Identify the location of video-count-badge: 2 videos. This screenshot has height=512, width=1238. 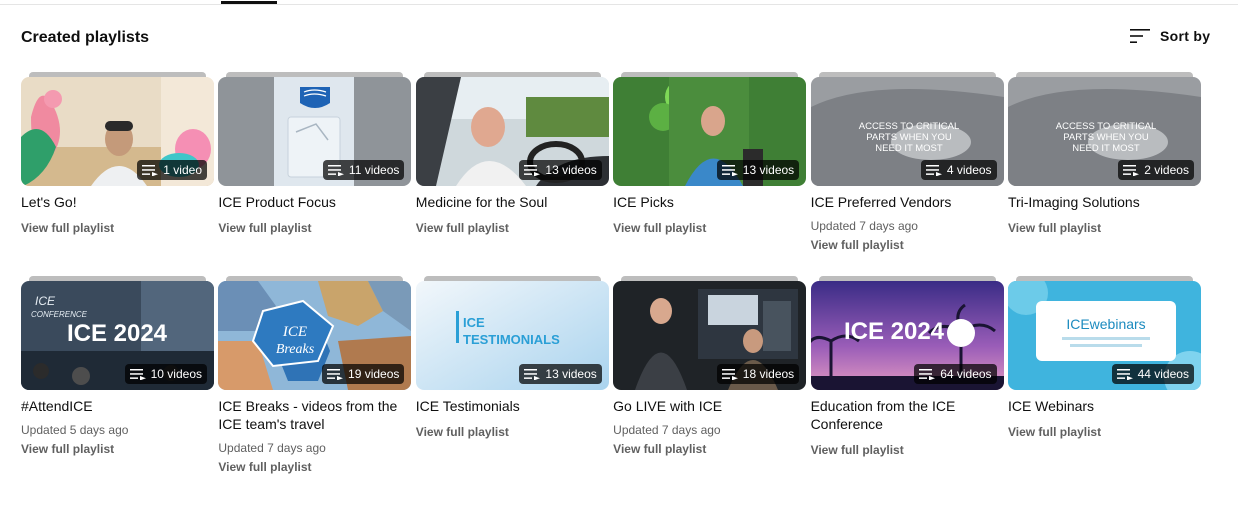
(1156, 170).